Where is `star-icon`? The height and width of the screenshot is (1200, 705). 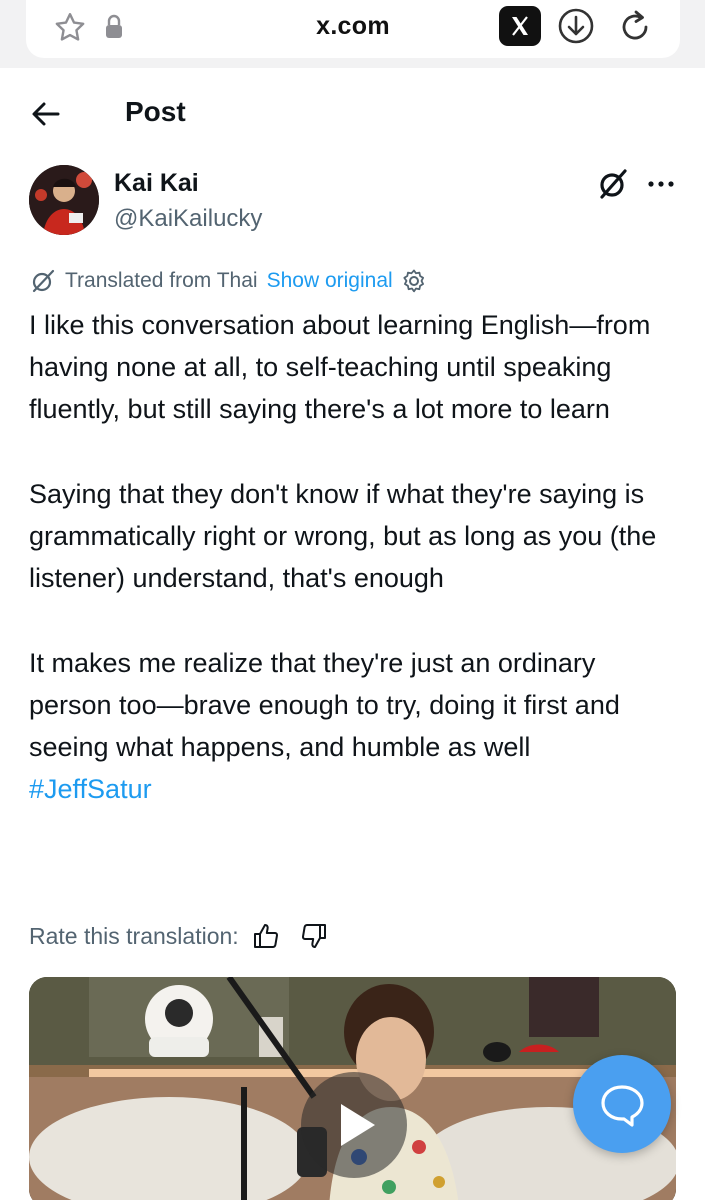
star-icon is located at coordinates (70, 28).